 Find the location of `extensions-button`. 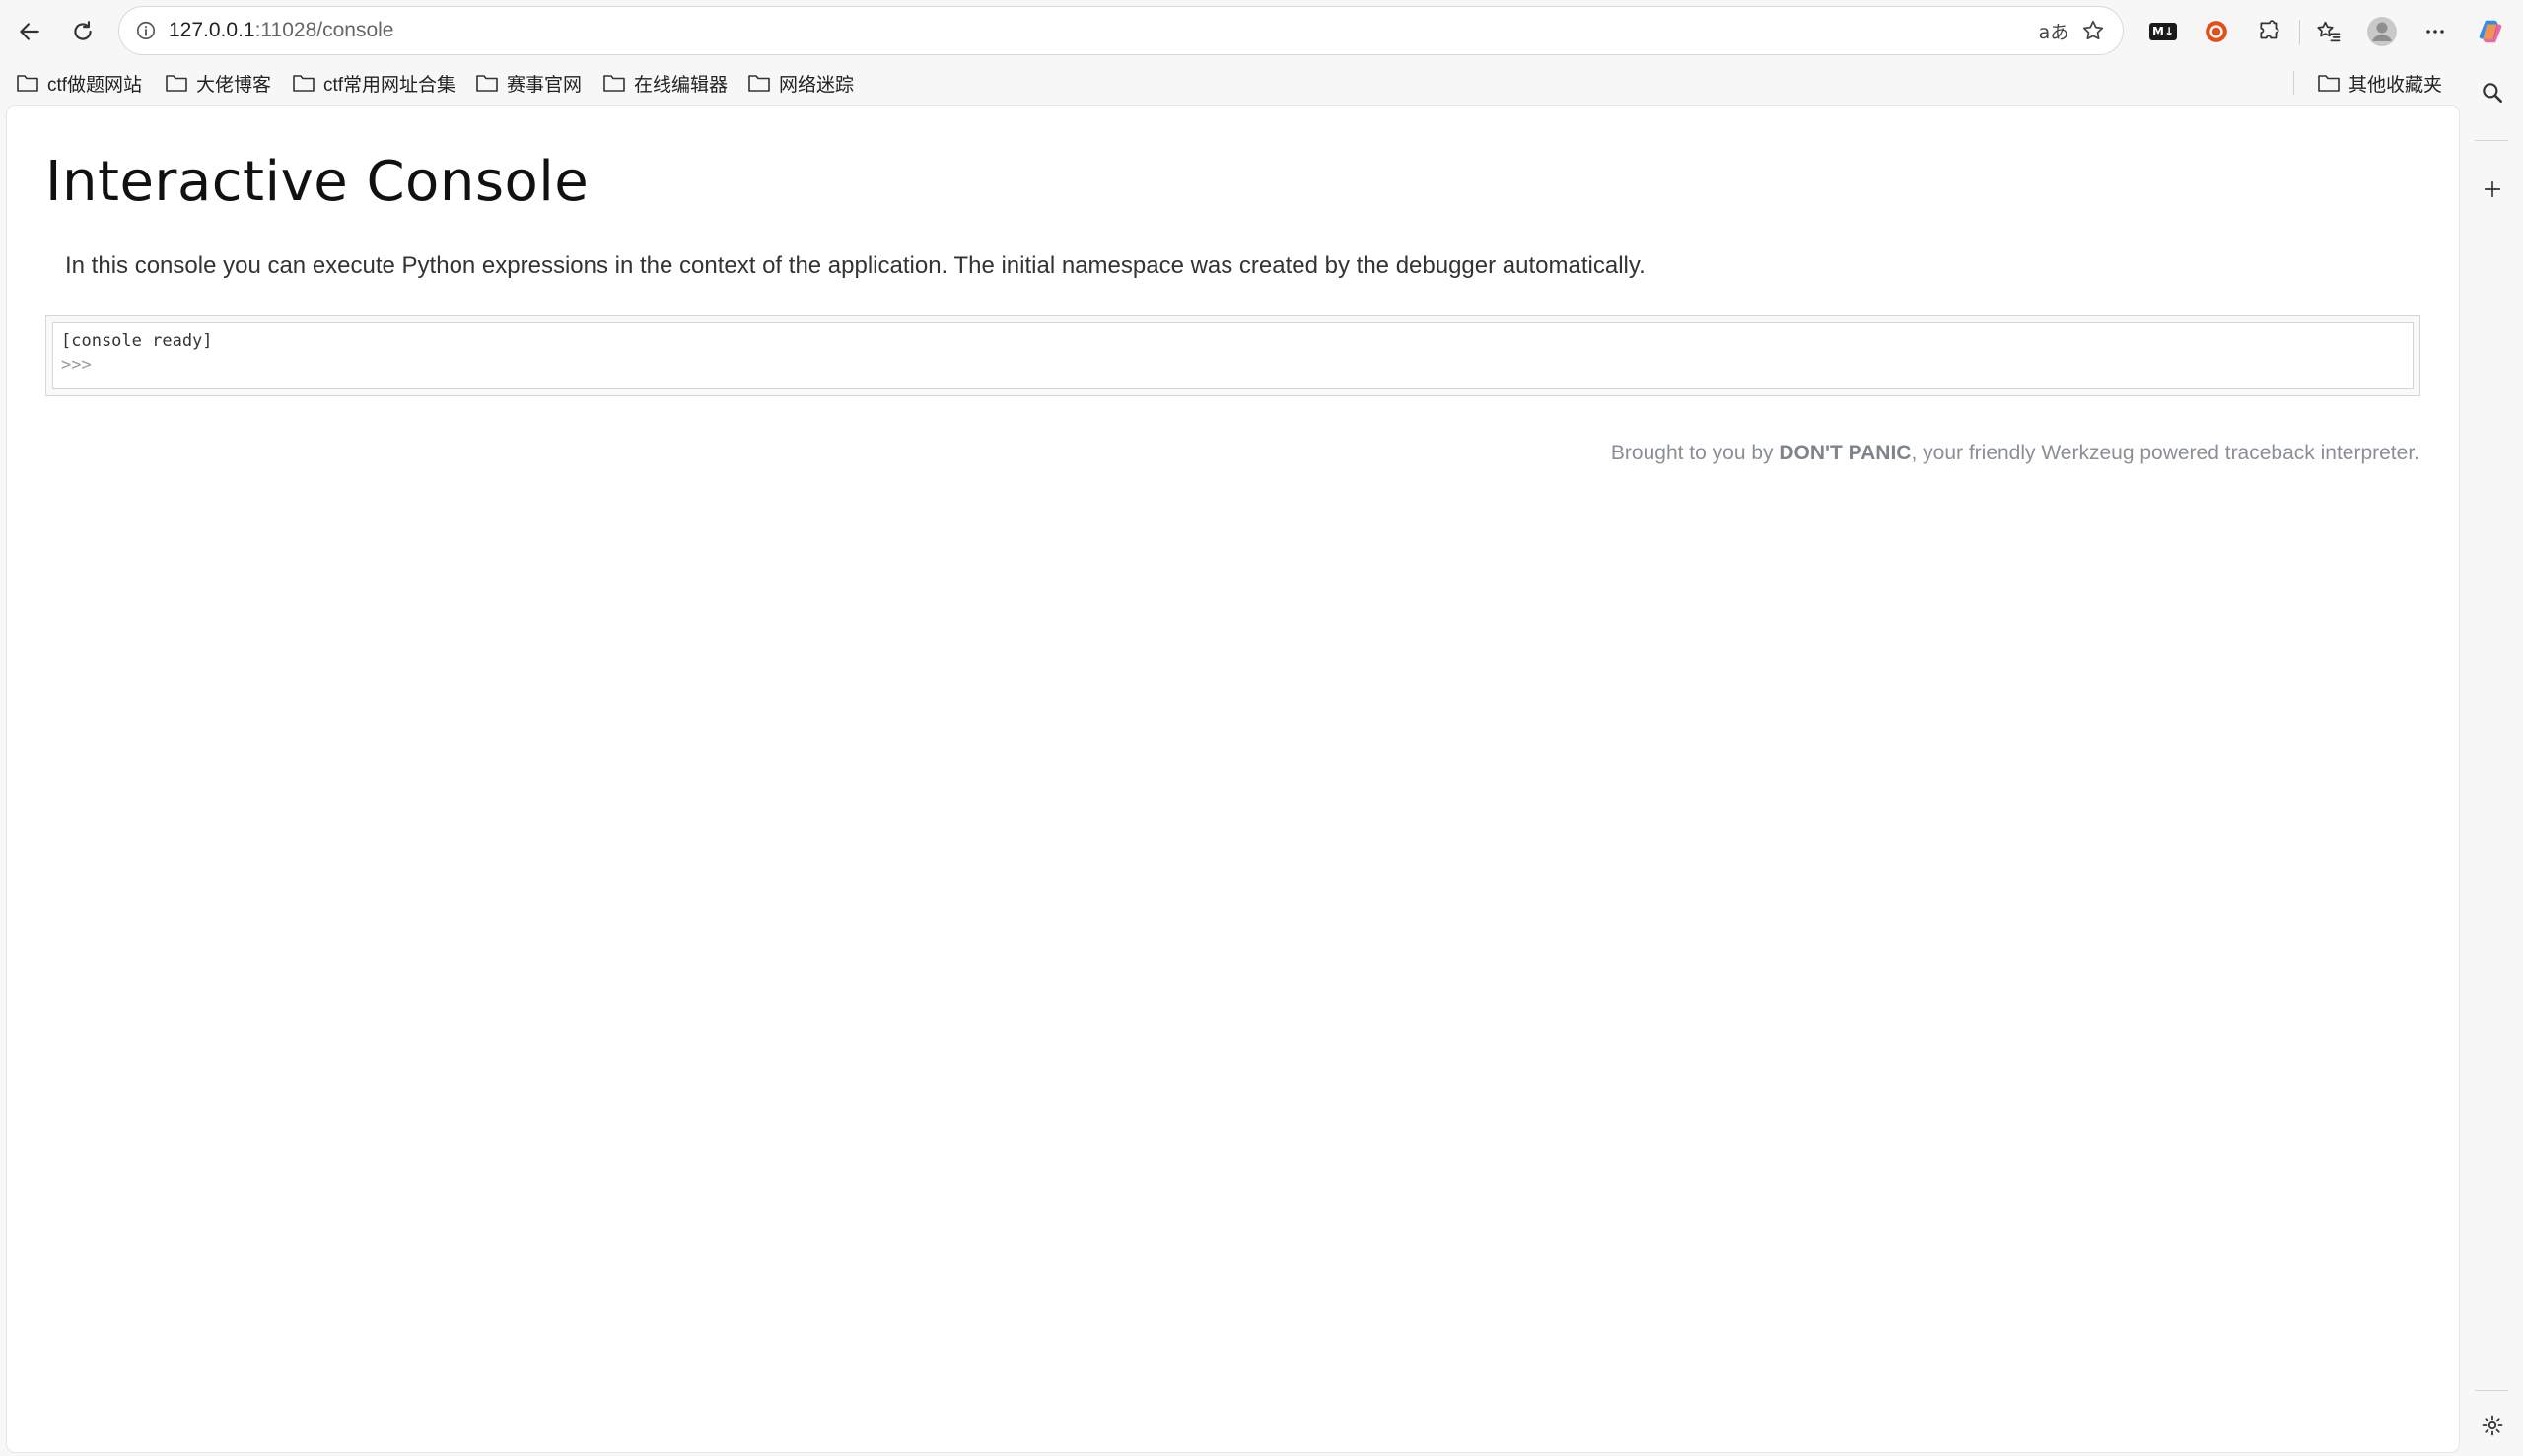

extensions-button is located at coordinates (2269, 31).